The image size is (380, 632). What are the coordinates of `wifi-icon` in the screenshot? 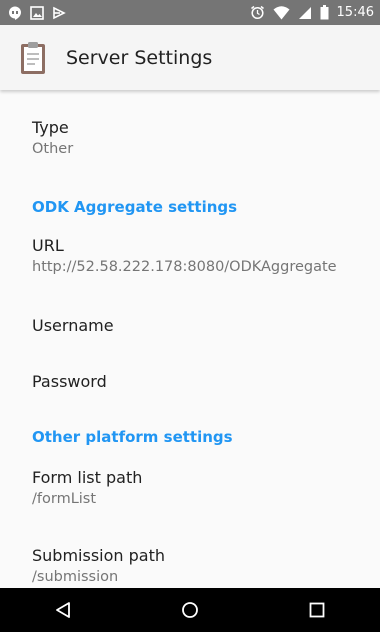 It's located at (281, 12).